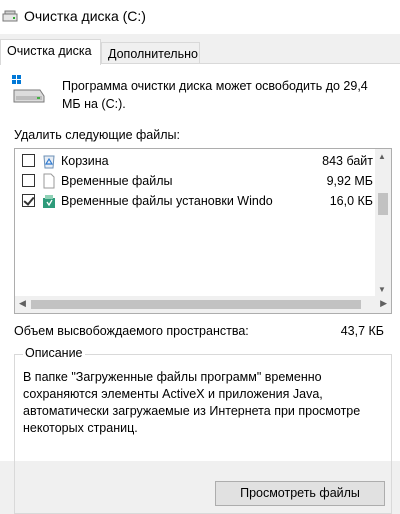 The width and height of the screenshot is (400, 514). I want to click on scroll-right-icon: ▶, so click(383, 303).